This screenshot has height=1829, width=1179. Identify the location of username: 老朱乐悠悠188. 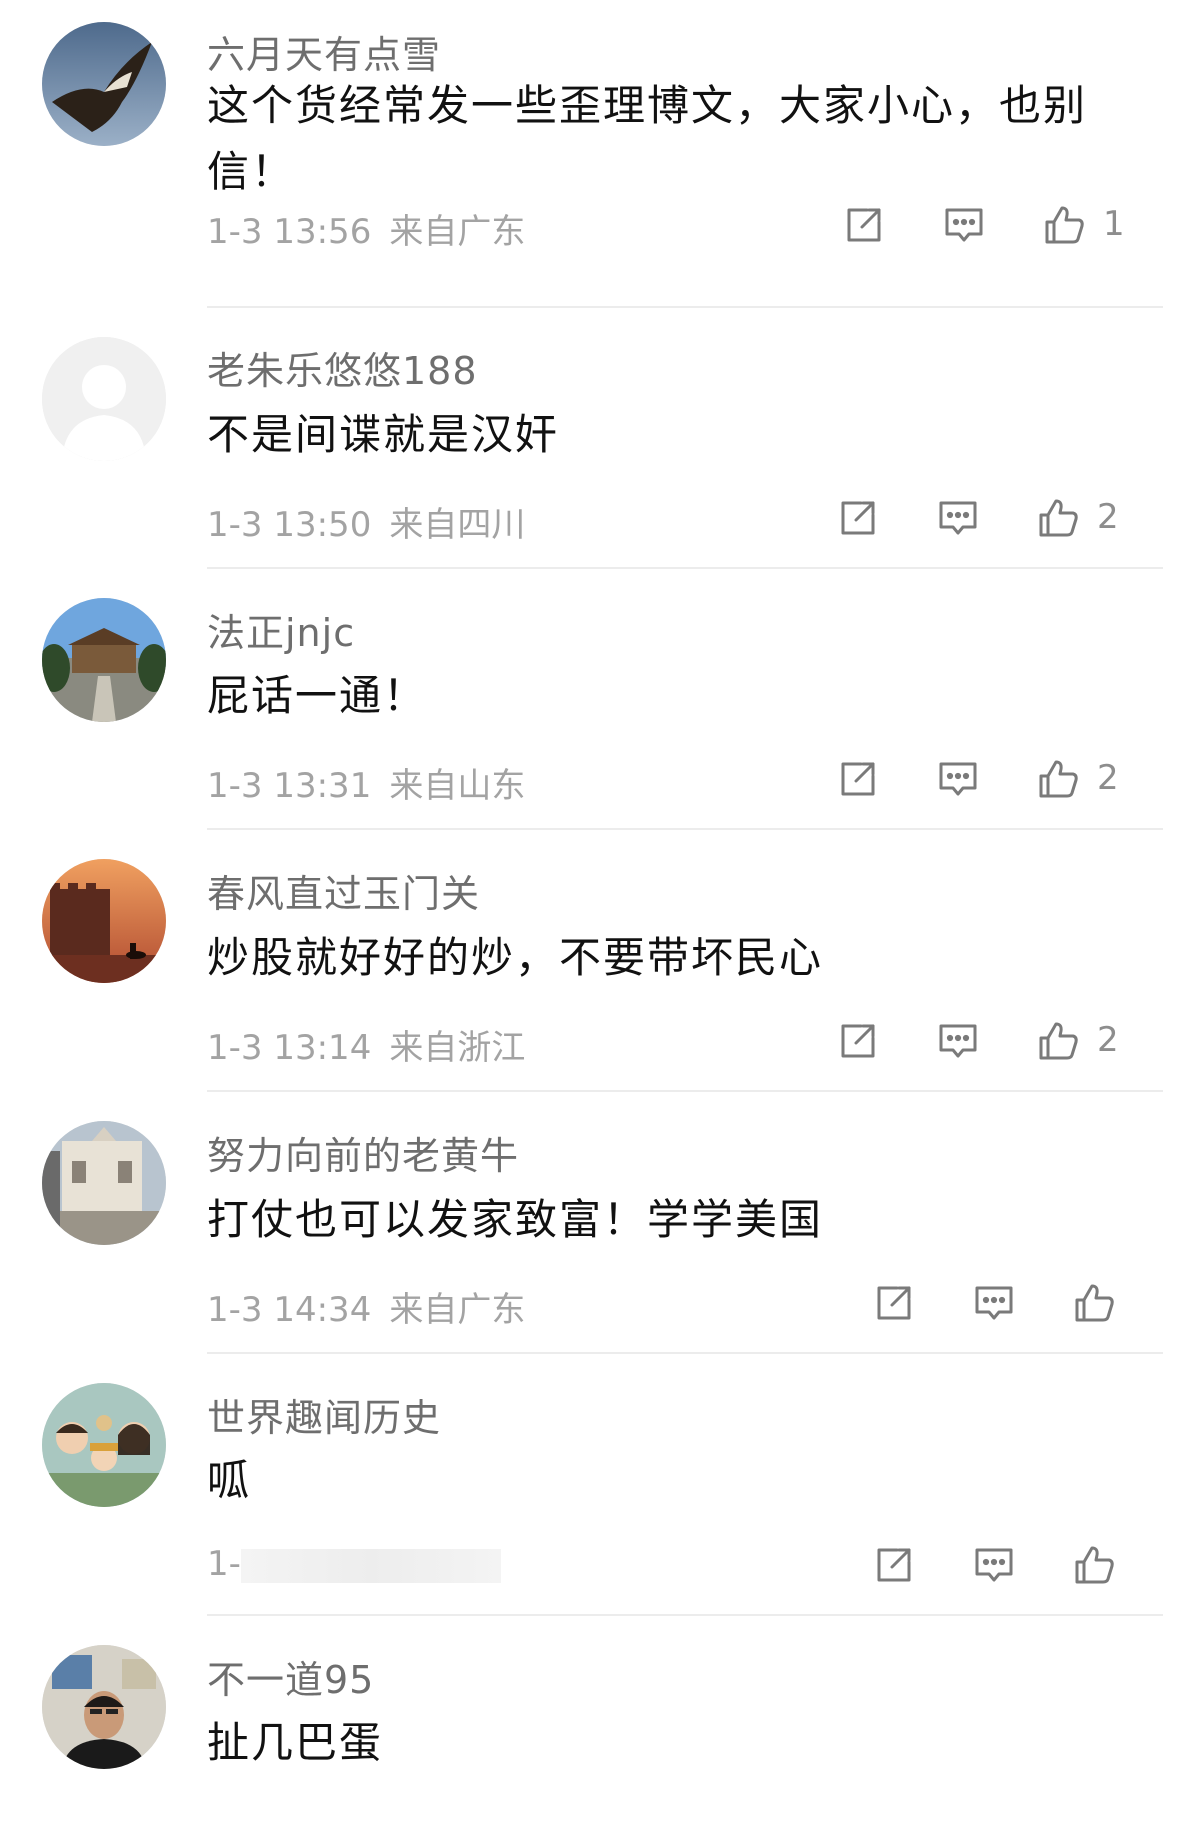
(342, 367).